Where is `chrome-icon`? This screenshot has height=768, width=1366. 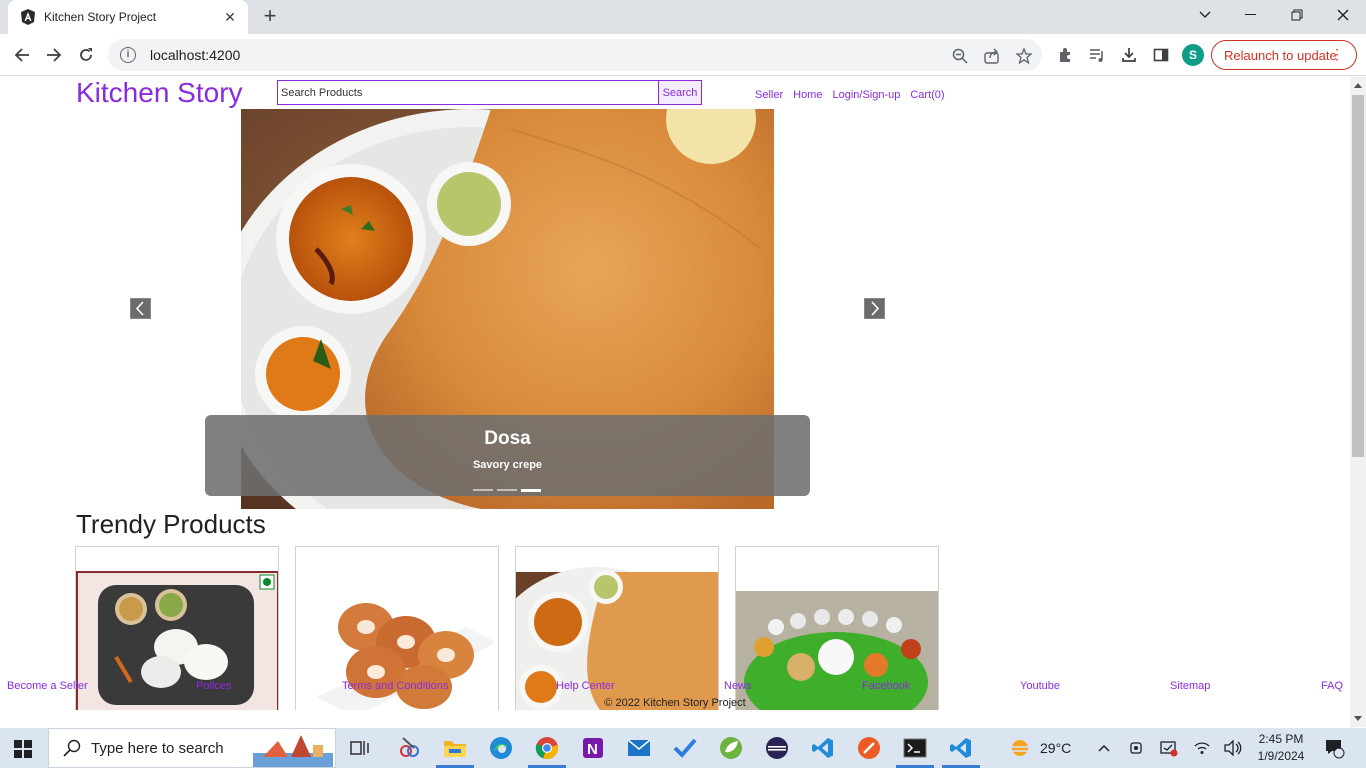
chrome-icon is located at coordinates (547, 748).